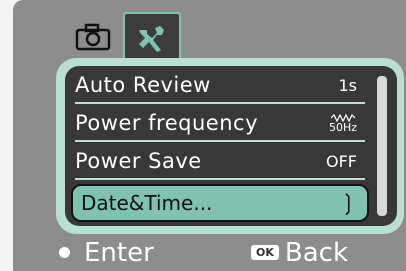 The height and width of the screenshot is (271, 406). What do you see at coordinates (347, 203) in the screenshot?
I see `chevron-right-icon: ❳` at bounding box center [347, 203].